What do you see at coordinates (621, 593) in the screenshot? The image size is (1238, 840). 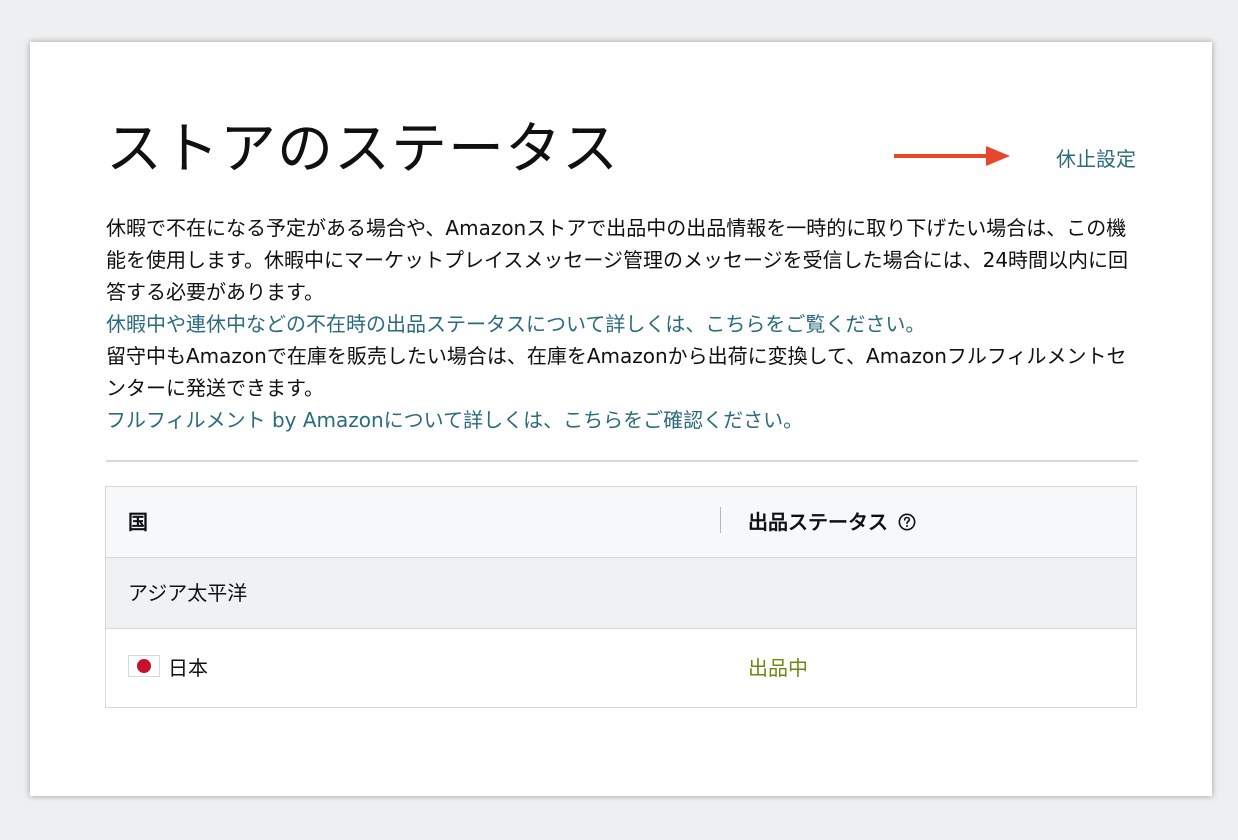 I see `region-row: アジア太平洋` at bounding box center [621, 593].